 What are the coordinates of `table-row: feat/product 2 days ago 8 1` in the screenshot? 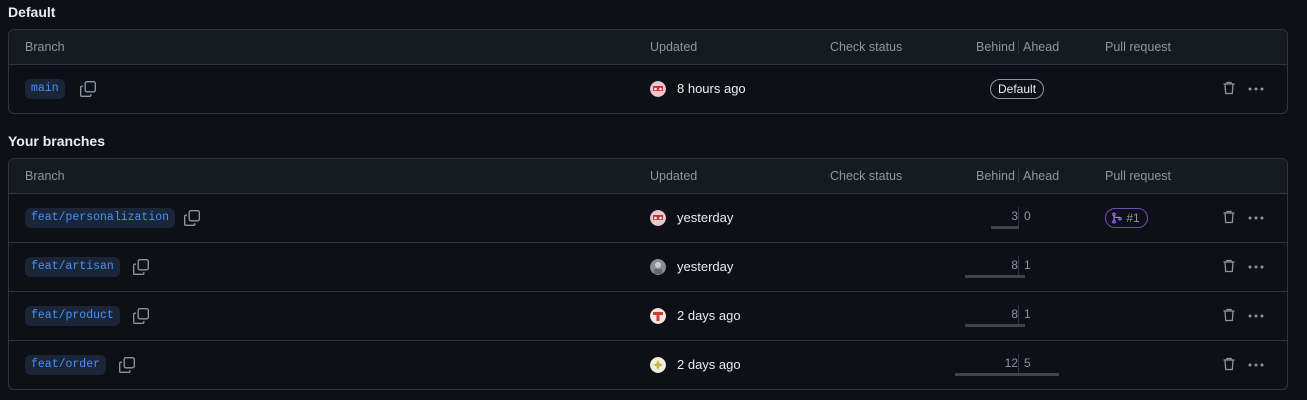 It's located at (648, 315).